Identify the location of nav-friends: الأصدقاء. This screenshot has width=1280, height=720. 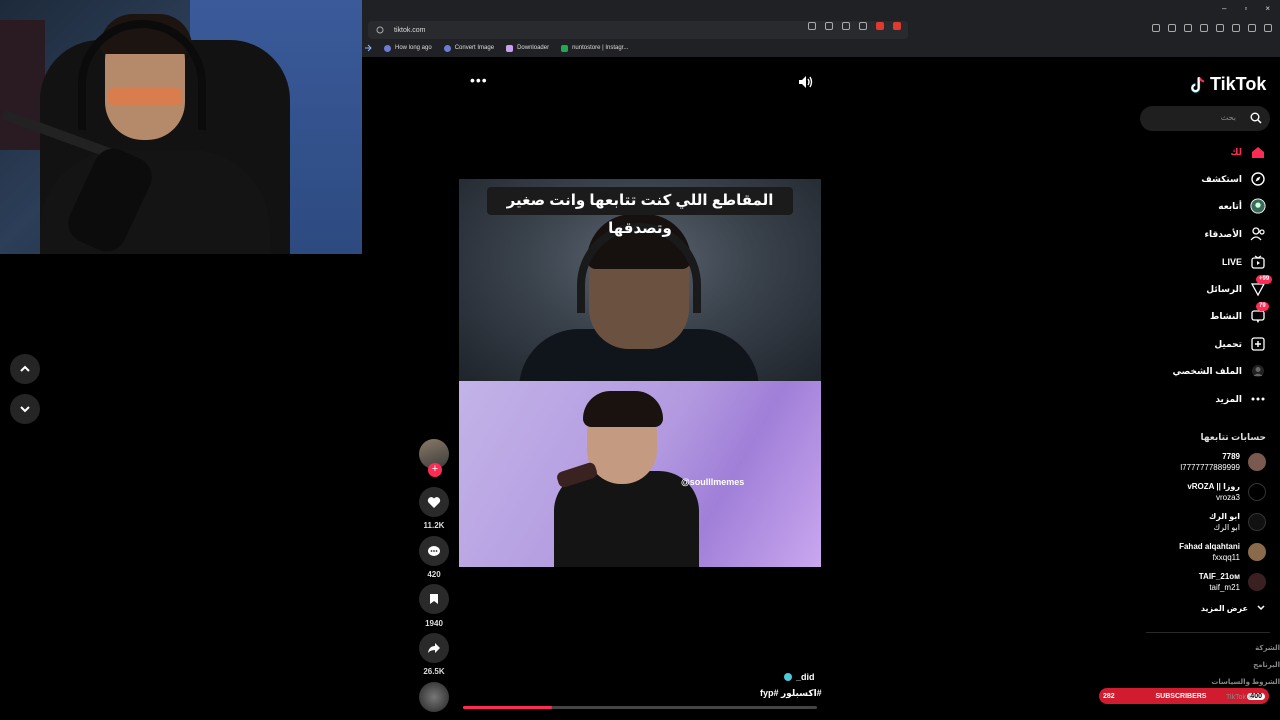
(1235, 234).